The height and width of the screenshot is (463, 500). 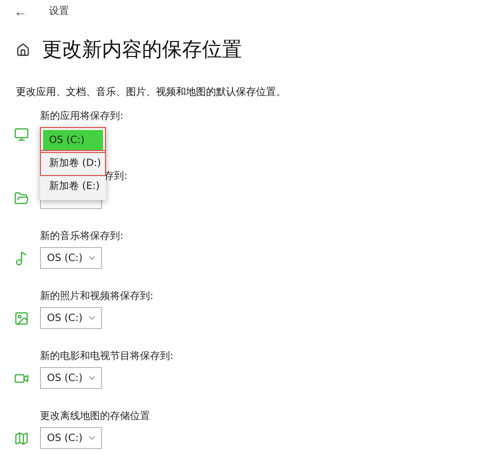 What do you see at coordinates (59, 11) in the screenshot?
I see `app-title: 设置` at bounding box center [59, 11].